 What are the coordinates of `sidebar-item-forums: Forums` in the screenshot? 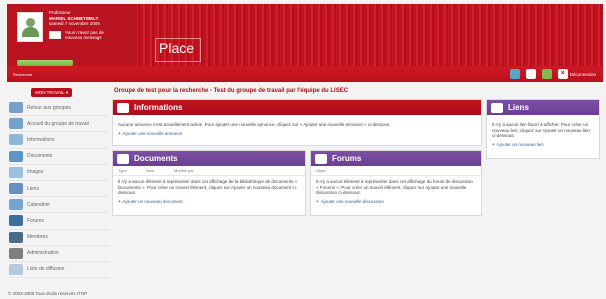 It's located at (59, 221).